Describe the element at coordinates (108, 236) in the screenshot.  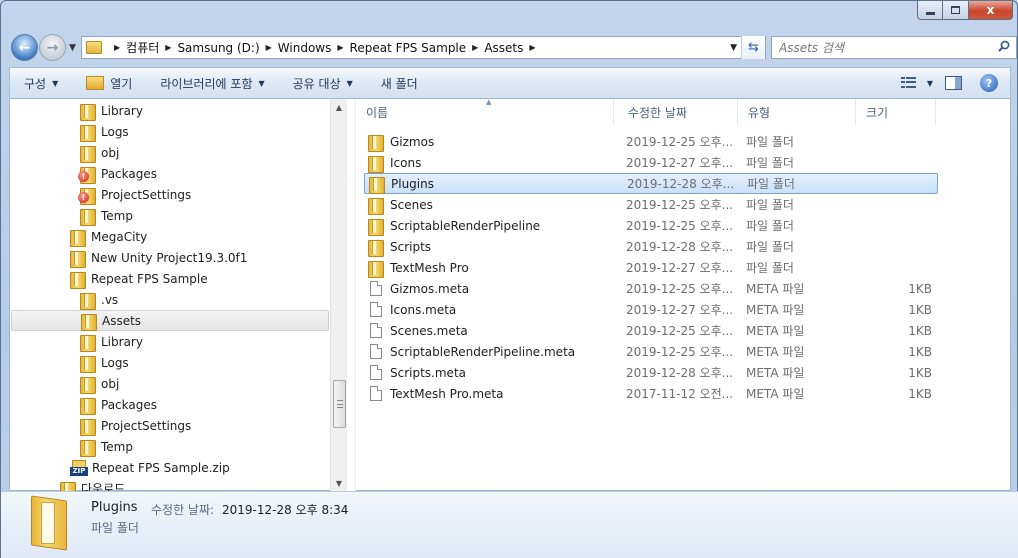
I see `tree-item: MegaCity` at that location.